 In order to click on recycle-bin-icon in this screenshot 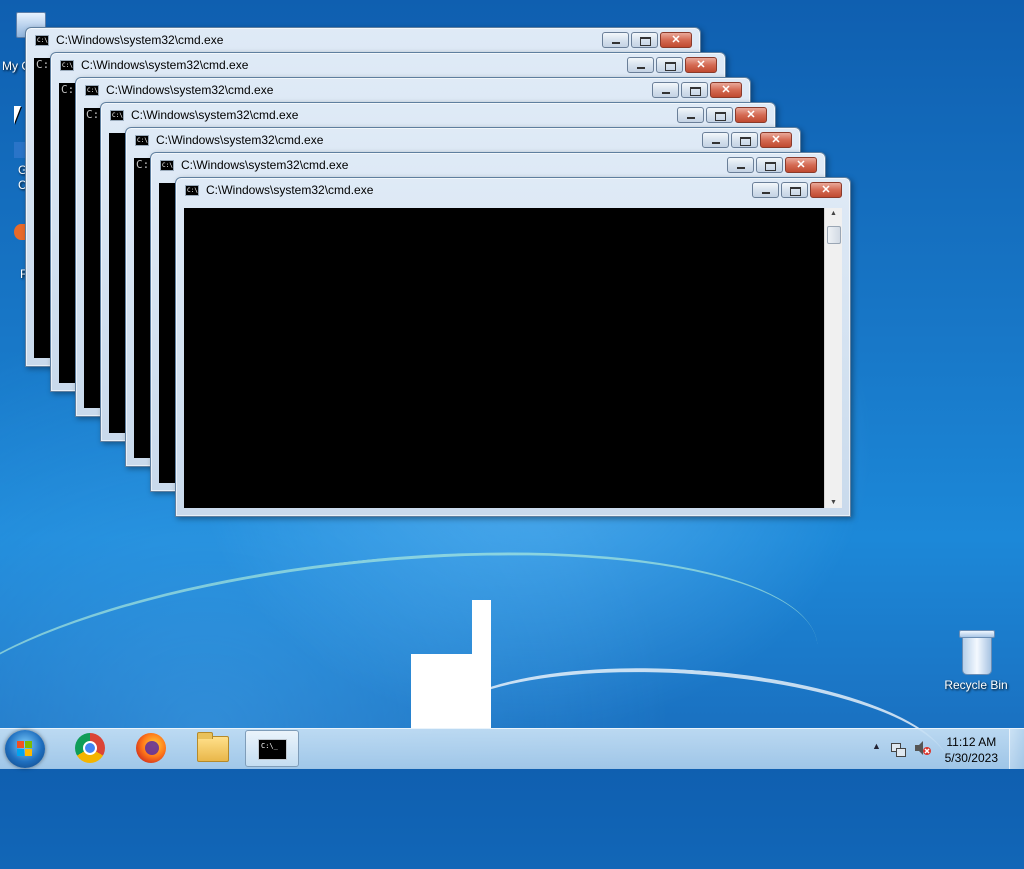, I will do `click(977, 652)`.